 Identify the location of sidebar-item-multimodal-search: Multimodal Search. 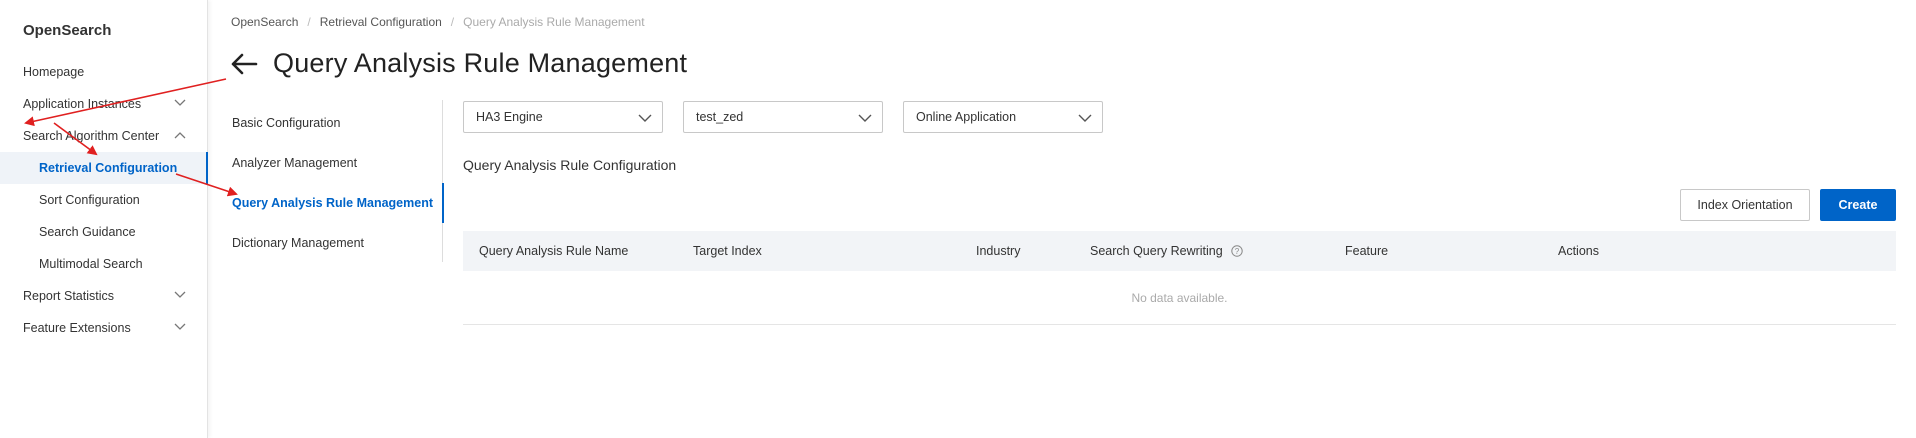
(103, 264).